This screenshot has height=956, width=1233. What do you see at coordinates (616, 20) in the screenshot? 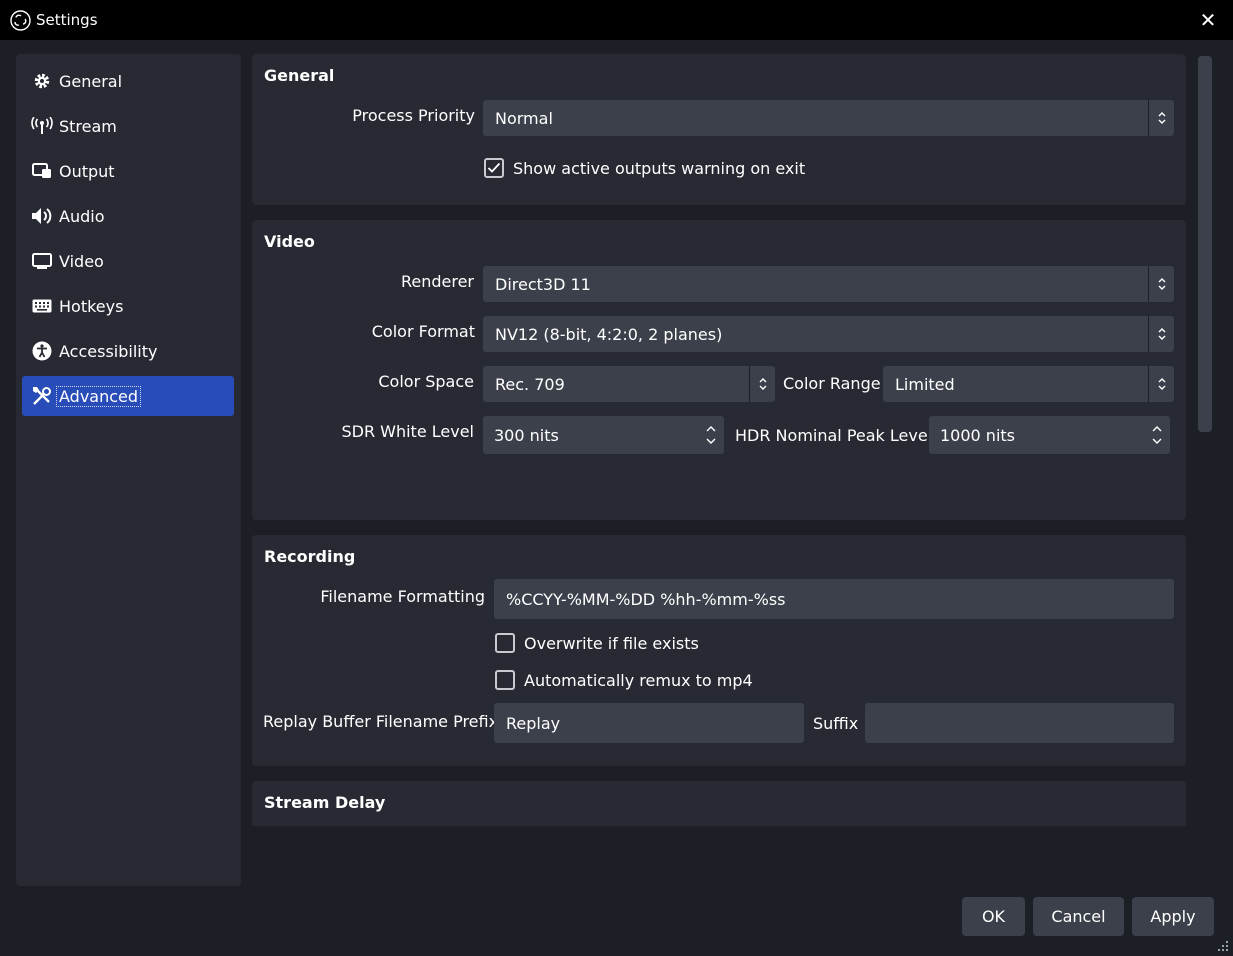
I see `title-bar: Settings ✕` at bounding box center [616, 20].